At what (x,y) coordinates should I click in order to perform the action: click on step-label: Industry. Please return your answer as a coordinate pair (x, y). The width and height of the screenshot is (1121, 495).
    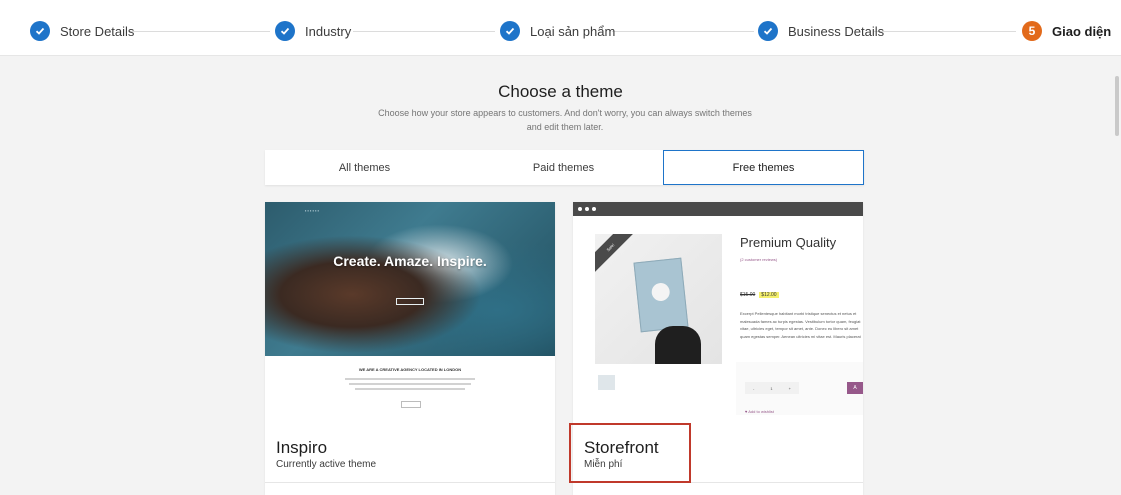
    Looking at the image, I should click on (328, 31).